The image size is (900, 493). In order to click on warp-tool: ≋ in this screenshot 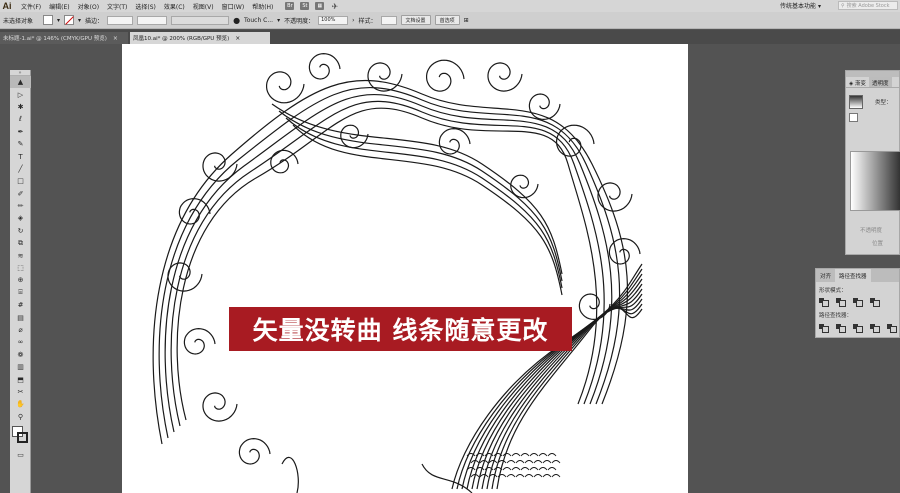, I will do `click(20, 255)`.